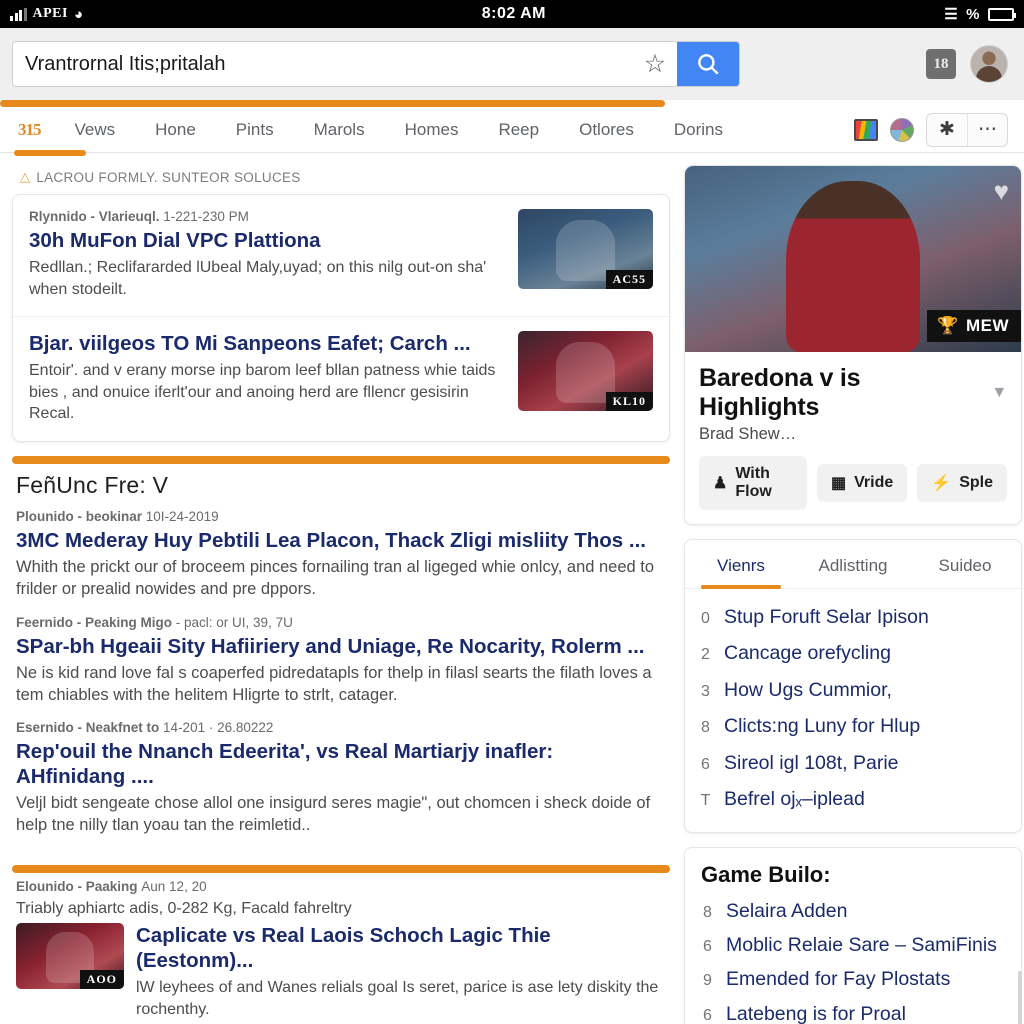  What do you see at coordinates (786, 911) in the screenshot?
I see `list-item-label: Selaira Adden` at bounding box center [786, 911].